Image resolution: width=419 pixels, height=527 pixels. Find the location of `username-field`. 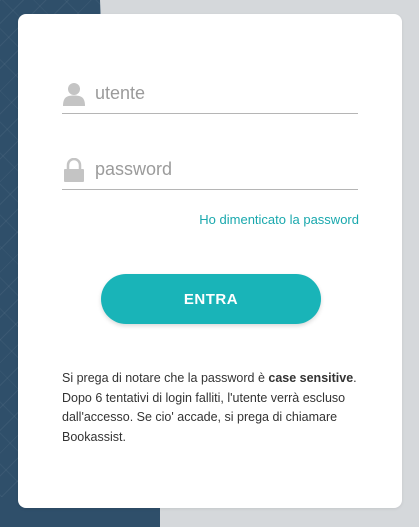

username-field is located at coordinates (210, 94).